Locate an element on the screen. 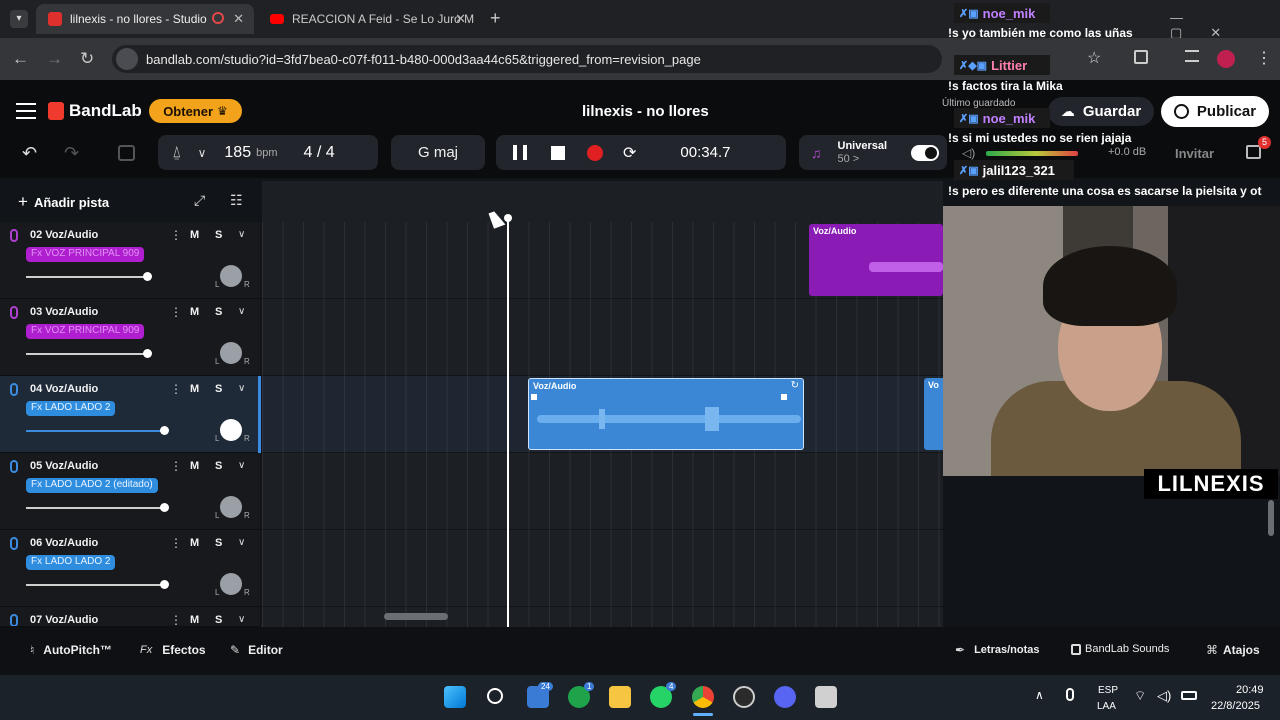  playhead-handle is located at coordinates (508, 218).